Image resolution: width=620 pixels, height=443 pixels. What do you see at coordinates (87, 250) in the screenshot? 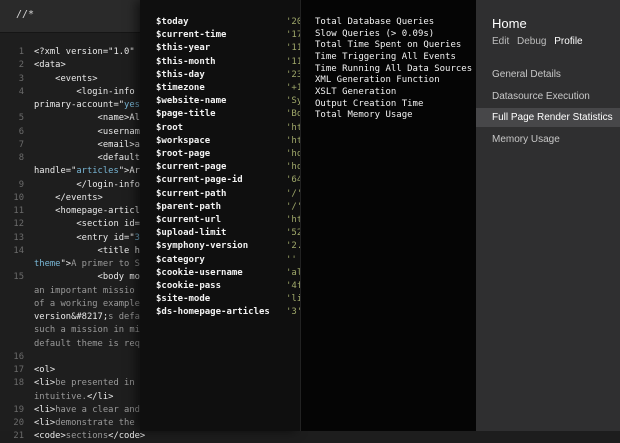
I see `code-token: <title h` at bounding box center [87, 250].